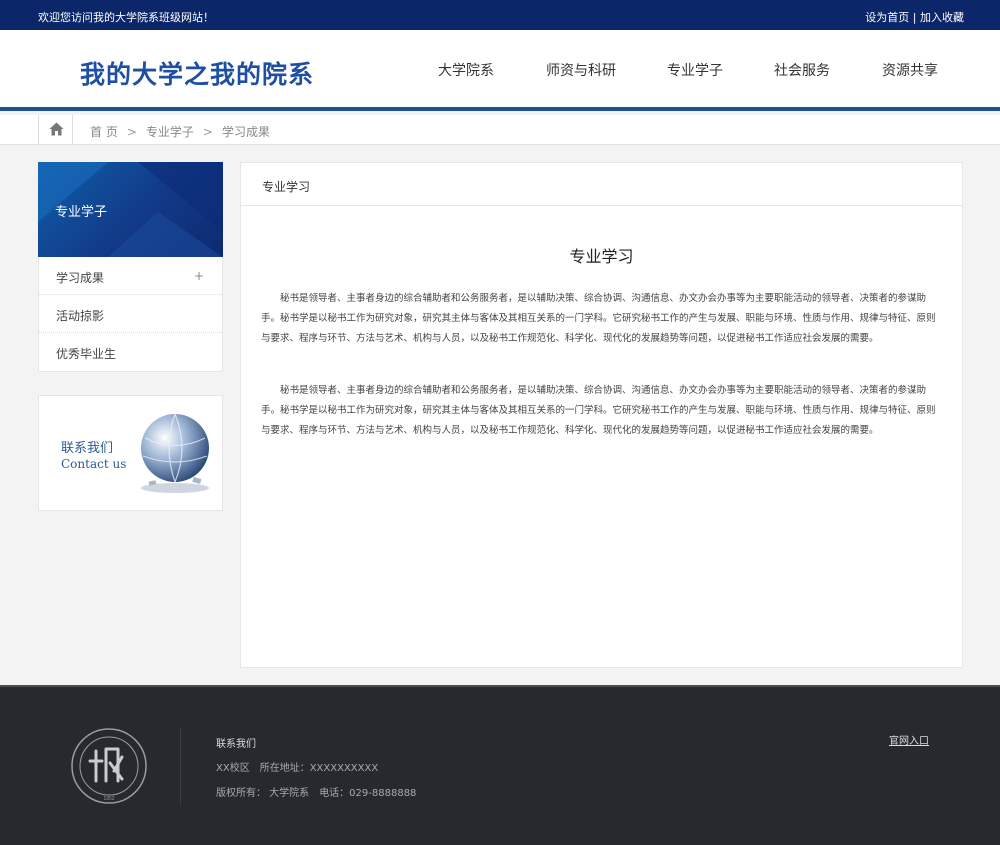 Image resolution: width=1000 pixels, height=845 pixels. Describe the element at coordinates (316, 791) in the screenshot. I see `footer-copyright-line: 版权所有： 大学院系 电话：029-8888888` at that location.